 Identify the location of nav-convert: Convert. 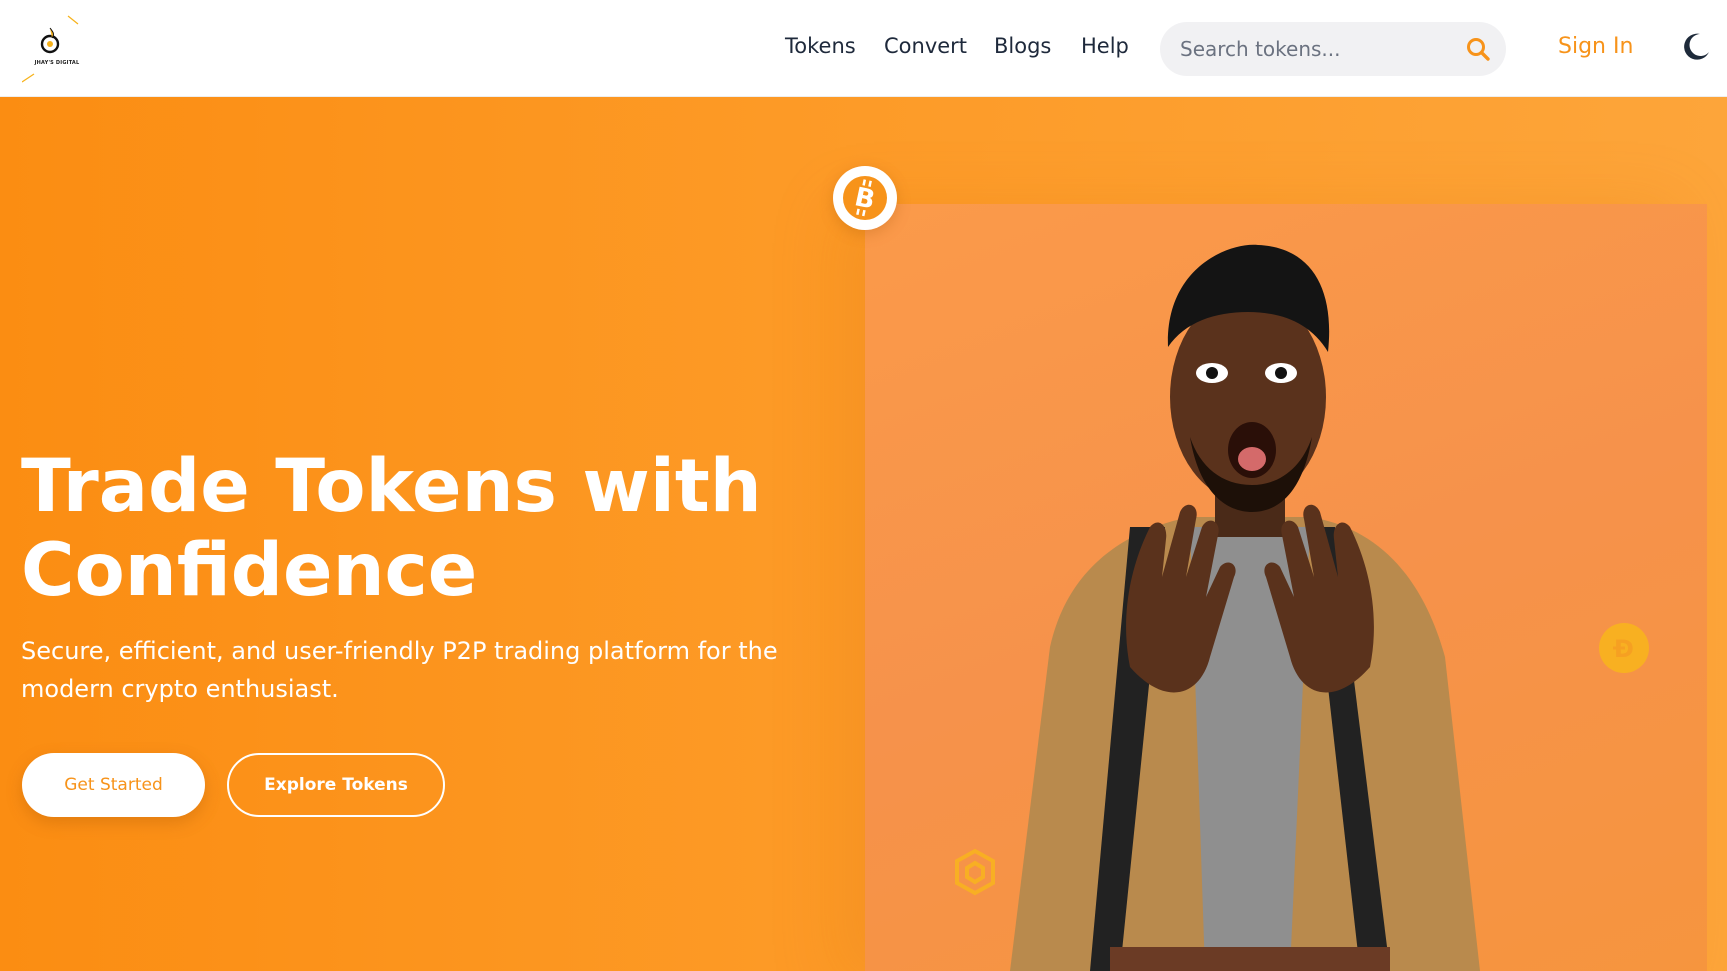
(925, 46).